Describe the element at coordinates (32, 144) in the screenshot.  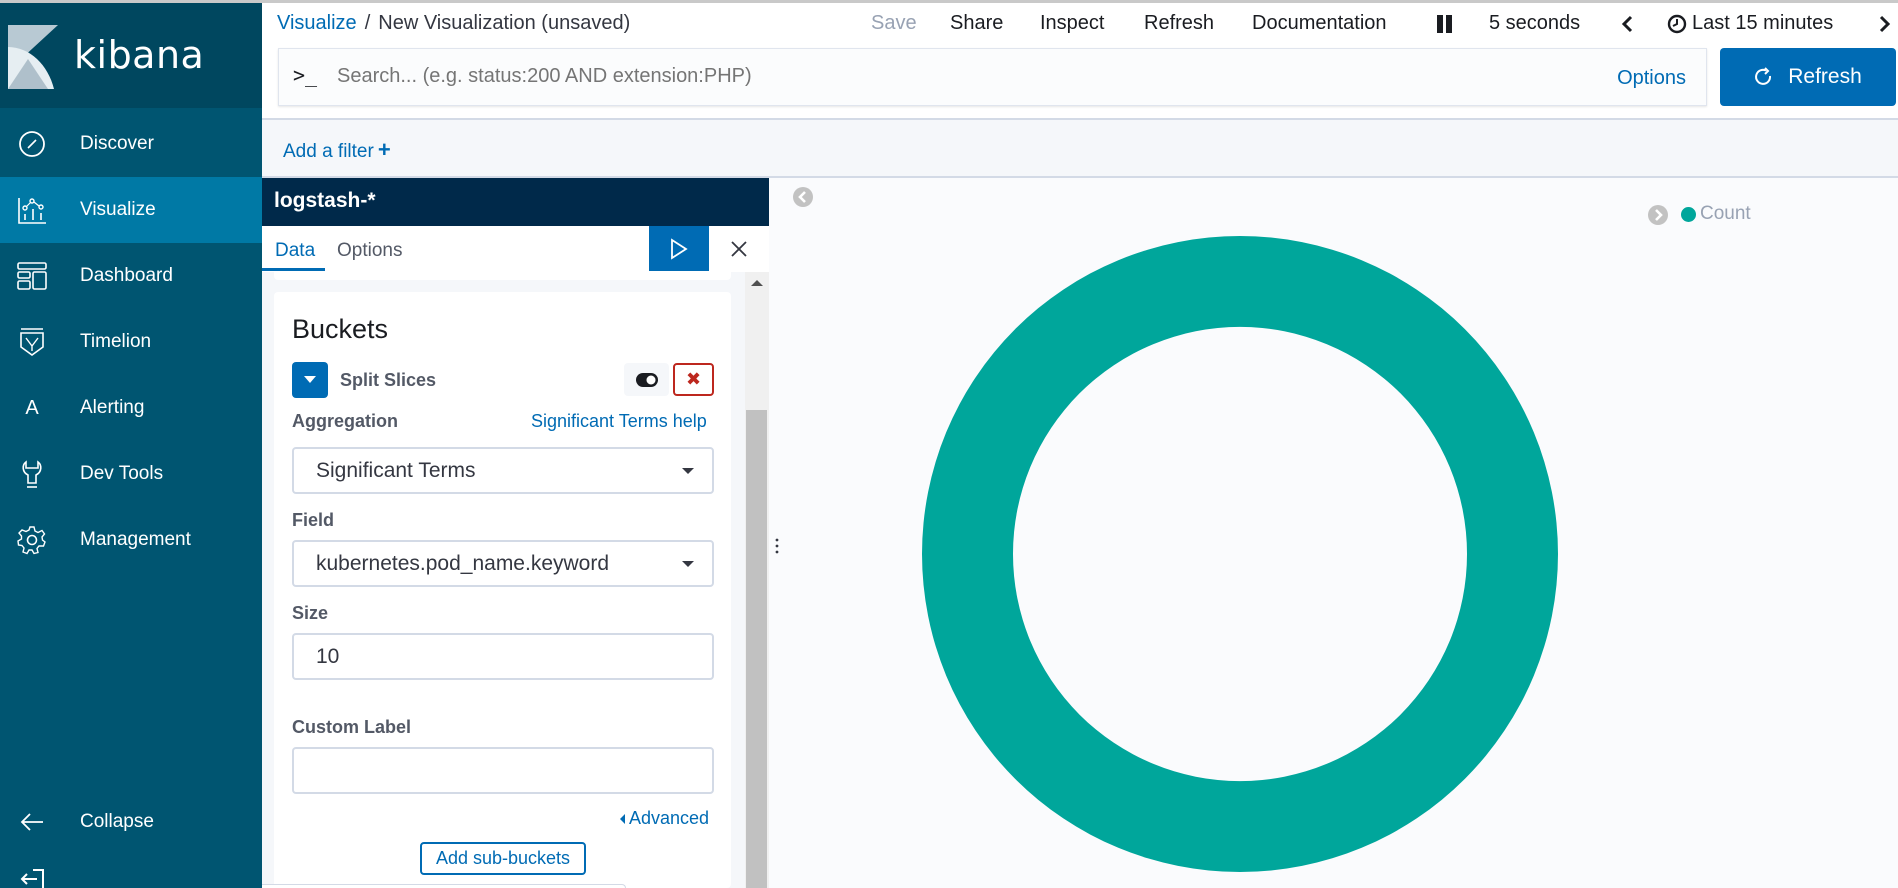
I see `compass-icon` at that location.